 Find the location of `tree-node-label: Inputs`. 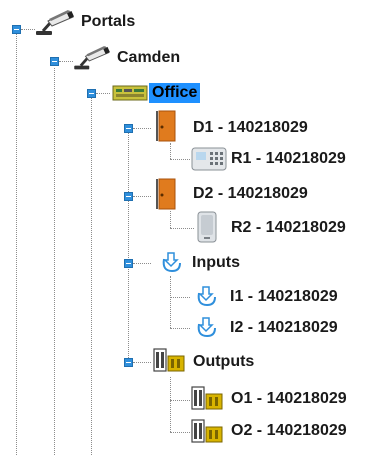

tree-node-label: Inputs is located at coordinates (216, 263).